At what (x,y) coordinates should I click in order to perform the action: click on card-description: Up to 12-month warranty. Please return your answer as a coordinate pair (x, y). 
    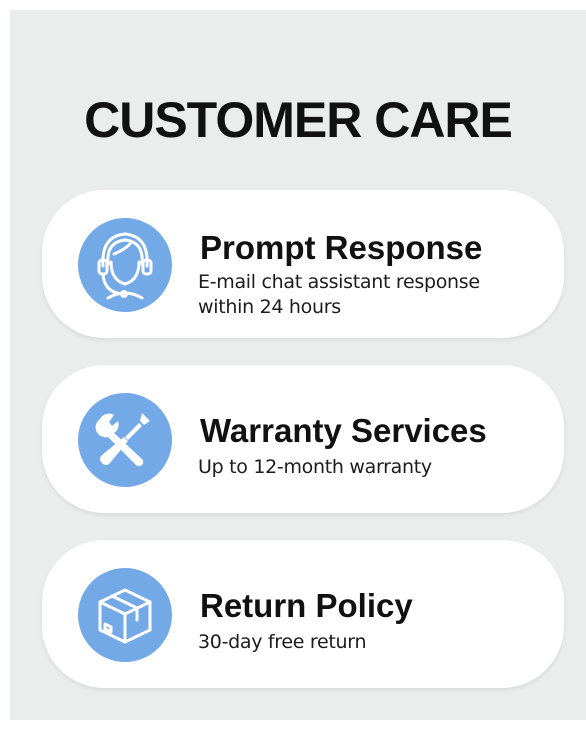
    Looking at the image, I should click on (315, 467).